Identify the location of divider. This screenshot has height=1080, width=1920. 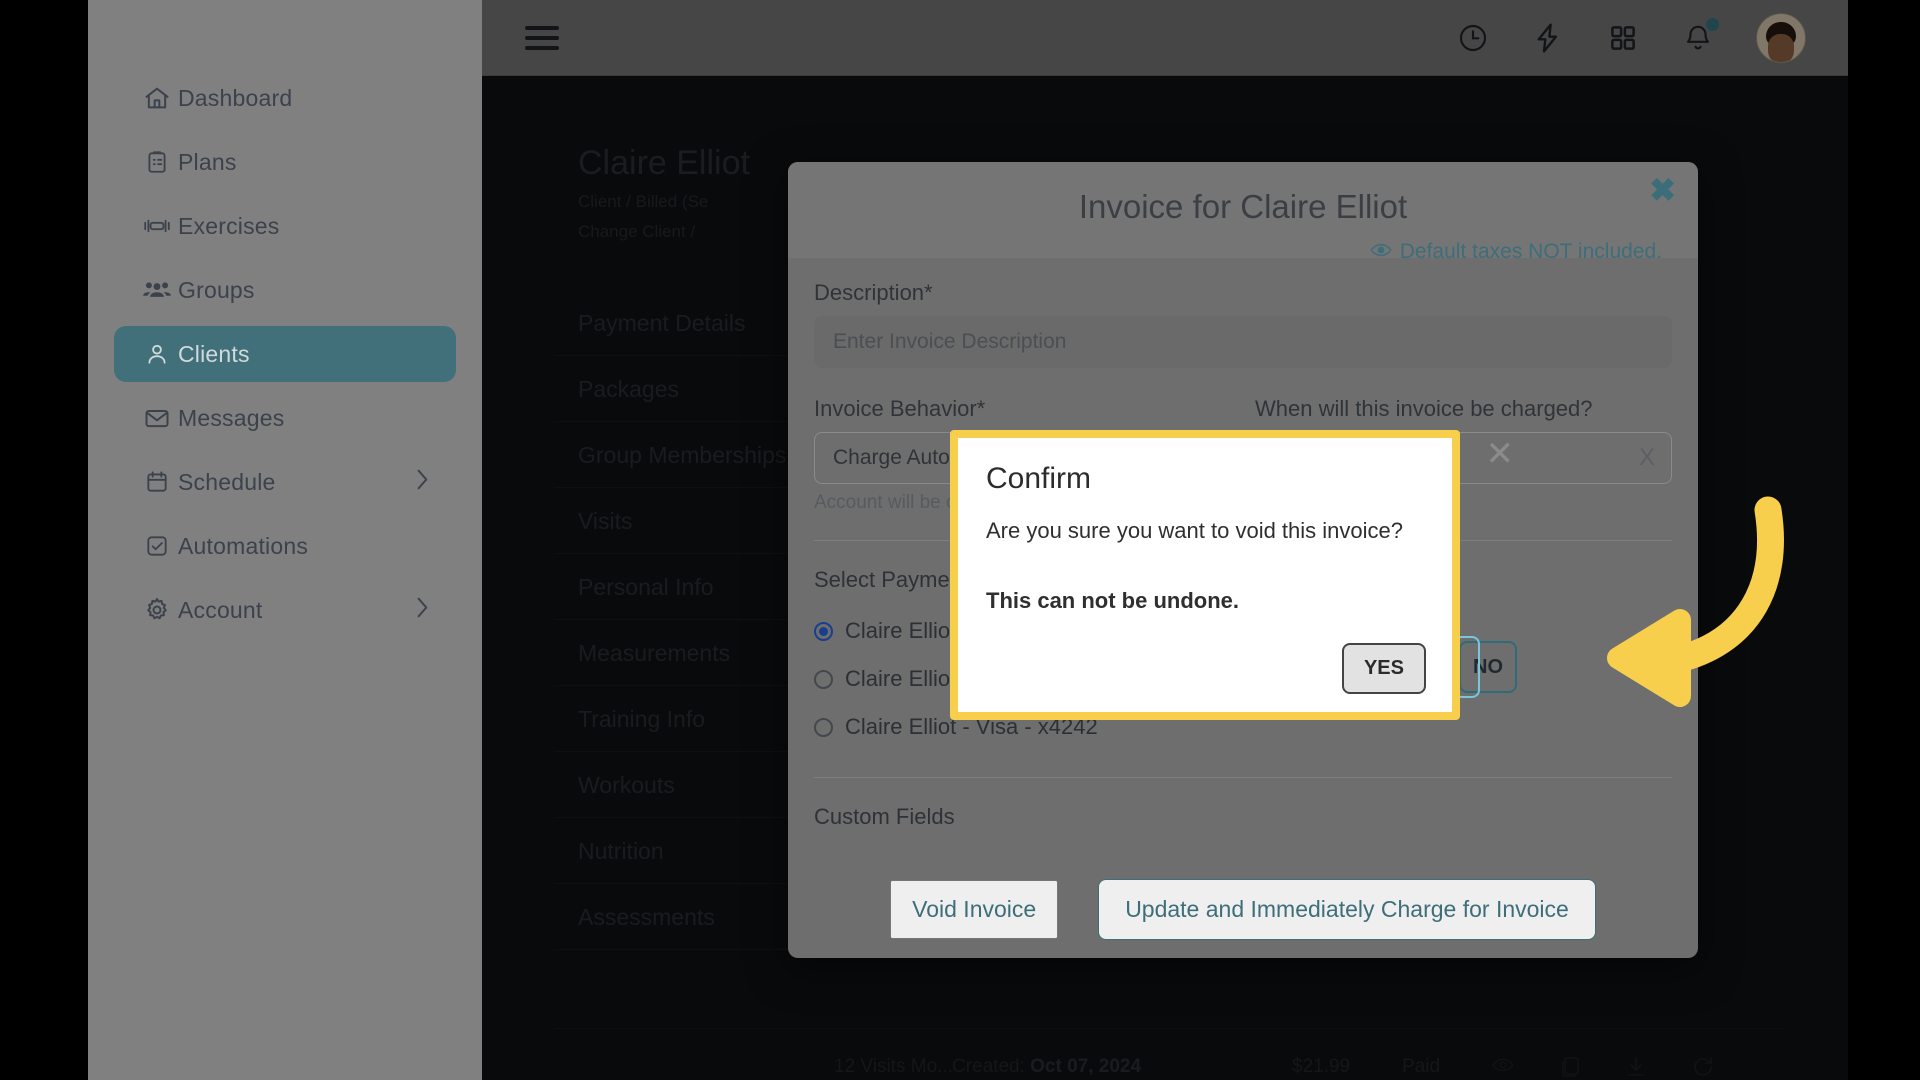
(1243, 777).